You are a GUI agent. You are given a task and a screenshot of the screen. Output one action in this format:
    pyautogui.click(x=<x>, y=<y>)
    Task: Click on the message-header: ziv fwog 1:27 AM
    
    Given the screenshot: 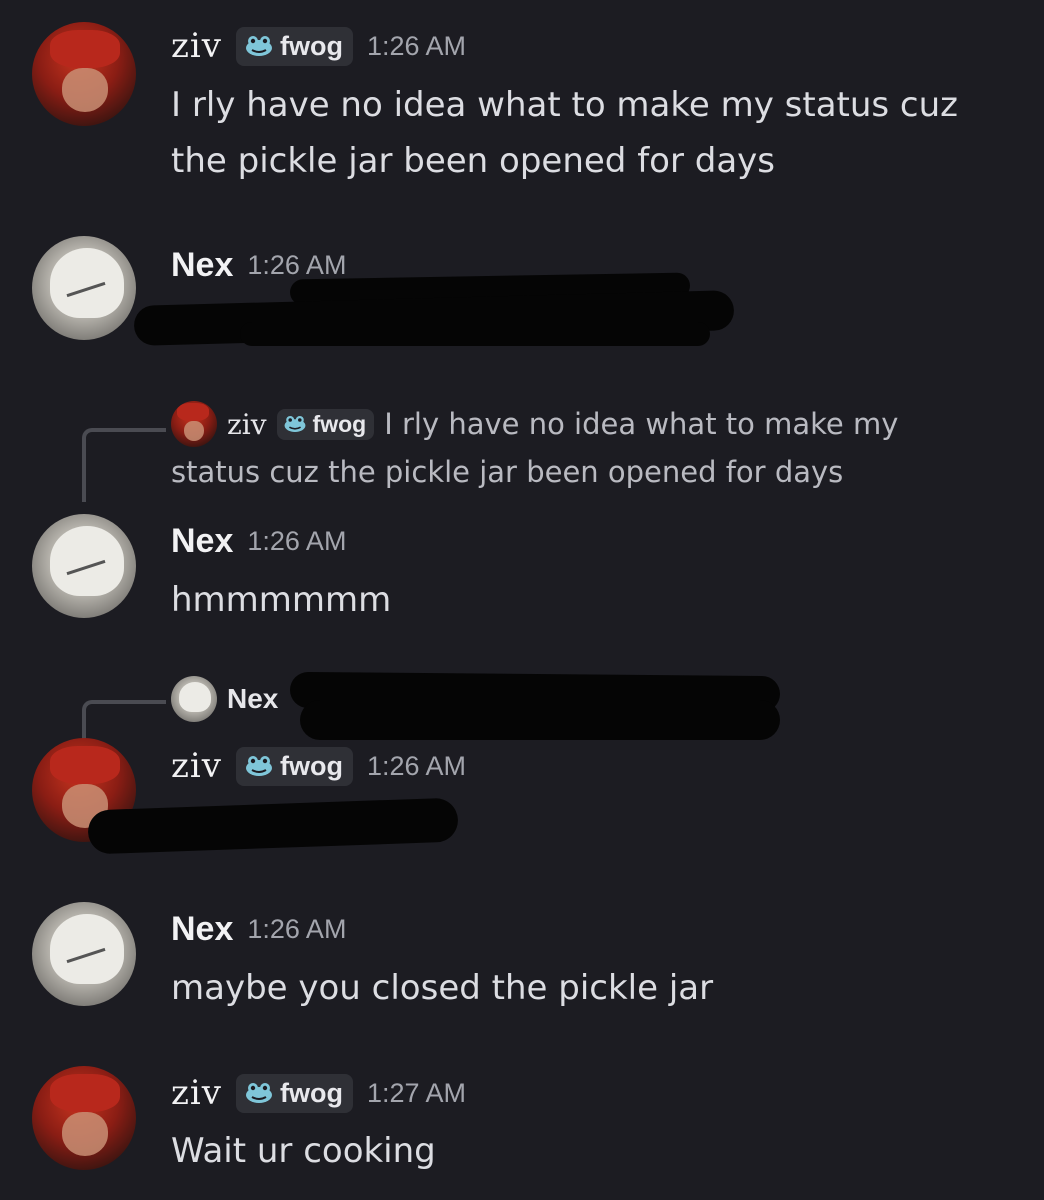 What is the action you would take?
    pyautogui.click(x=318, y=1093)
    